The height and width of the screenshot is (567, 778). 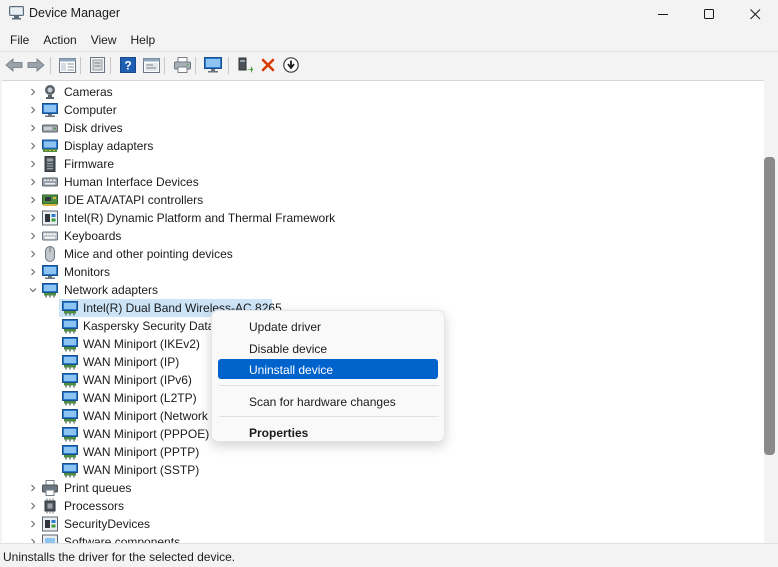 I want to click on monitor-button, so click(x=213, y=65).